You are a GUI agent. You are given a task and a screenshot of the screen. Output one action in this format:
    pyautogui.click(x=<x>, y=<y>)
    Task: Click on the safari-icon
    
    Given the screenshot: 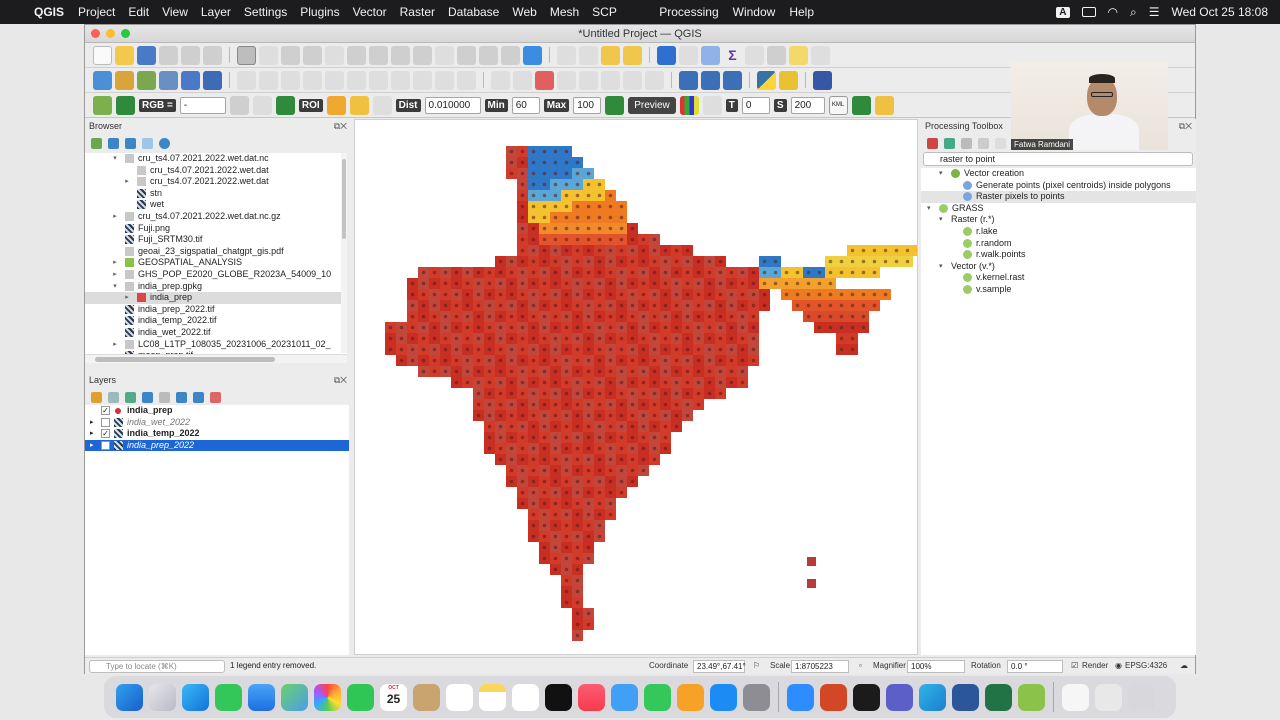 What is the action you would take?
    pyautogui.click(x=195, y=697)
    